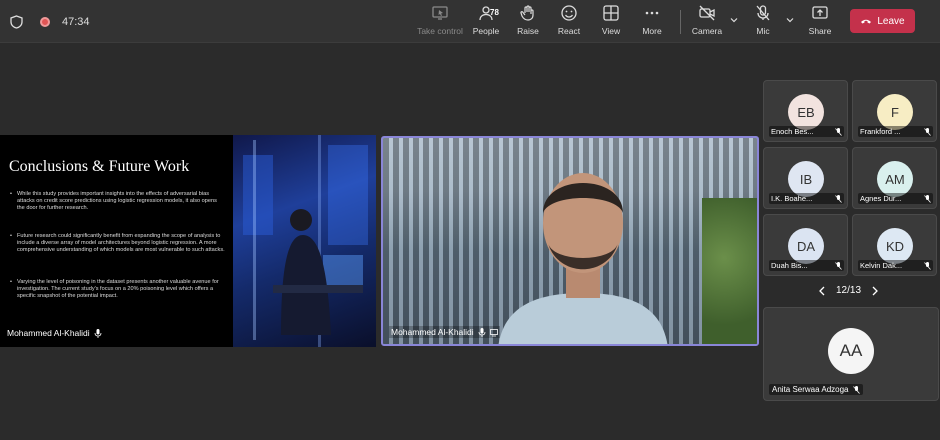 The image size is (940, 440). I want to click on camera-off-icon, so click(707, 13).